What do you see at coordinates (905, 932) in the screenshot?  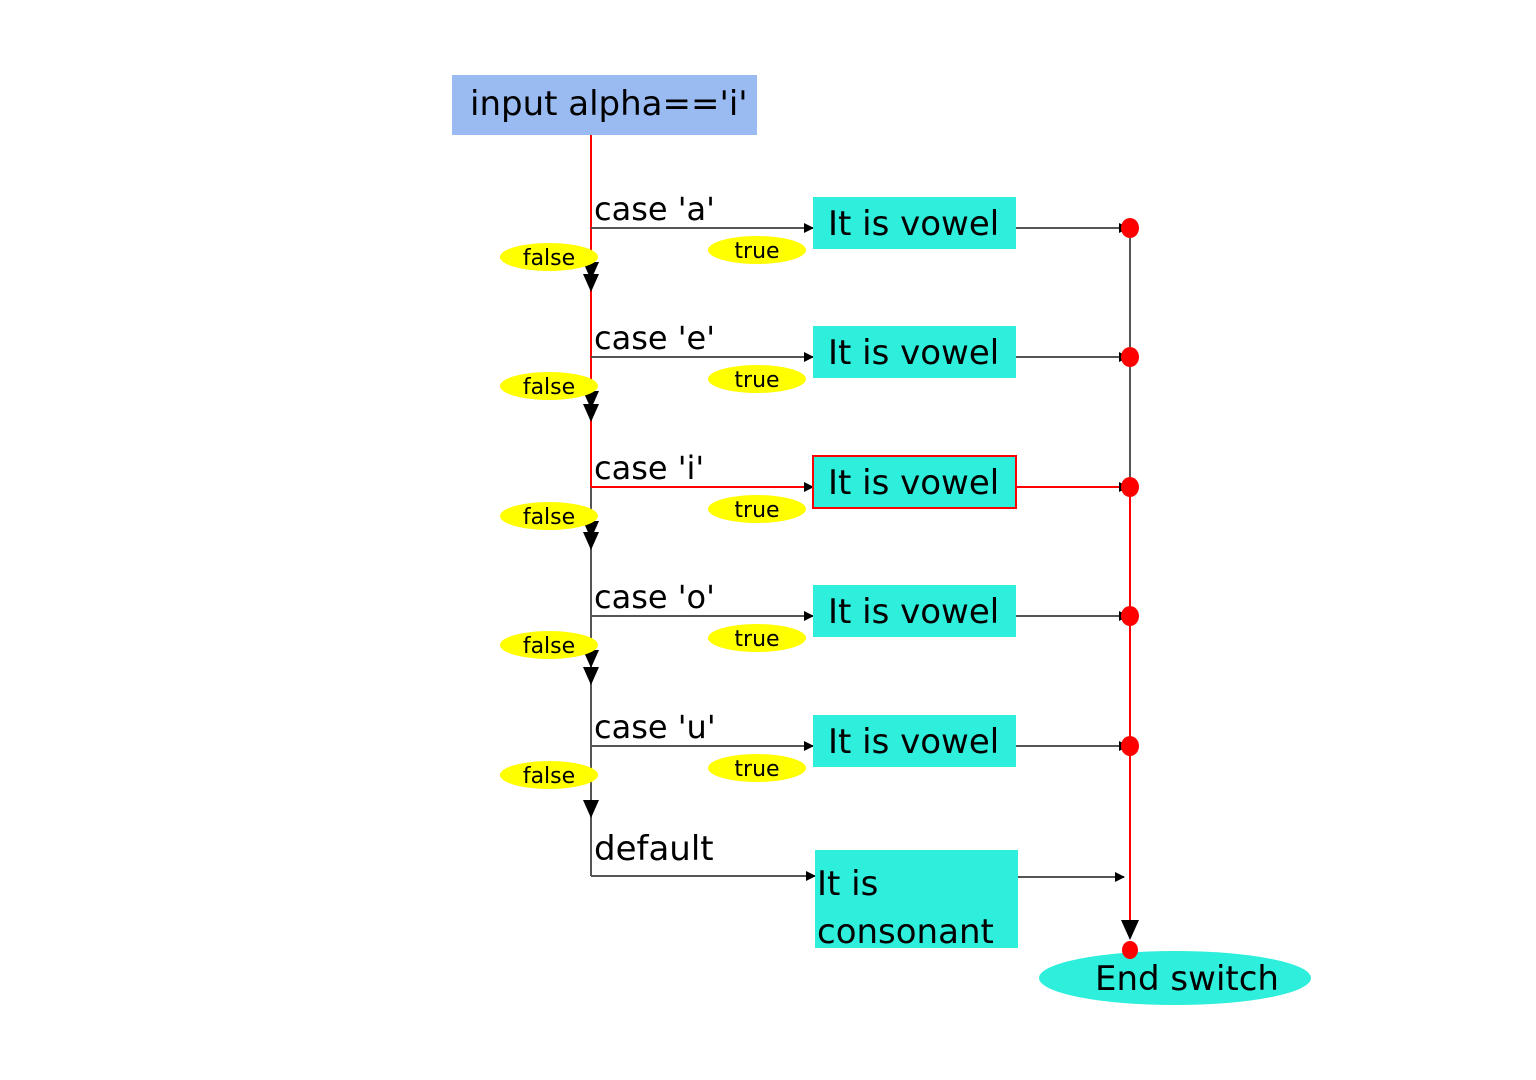 I see `default-action-line2: consonant` at bounding box center [905, 932].